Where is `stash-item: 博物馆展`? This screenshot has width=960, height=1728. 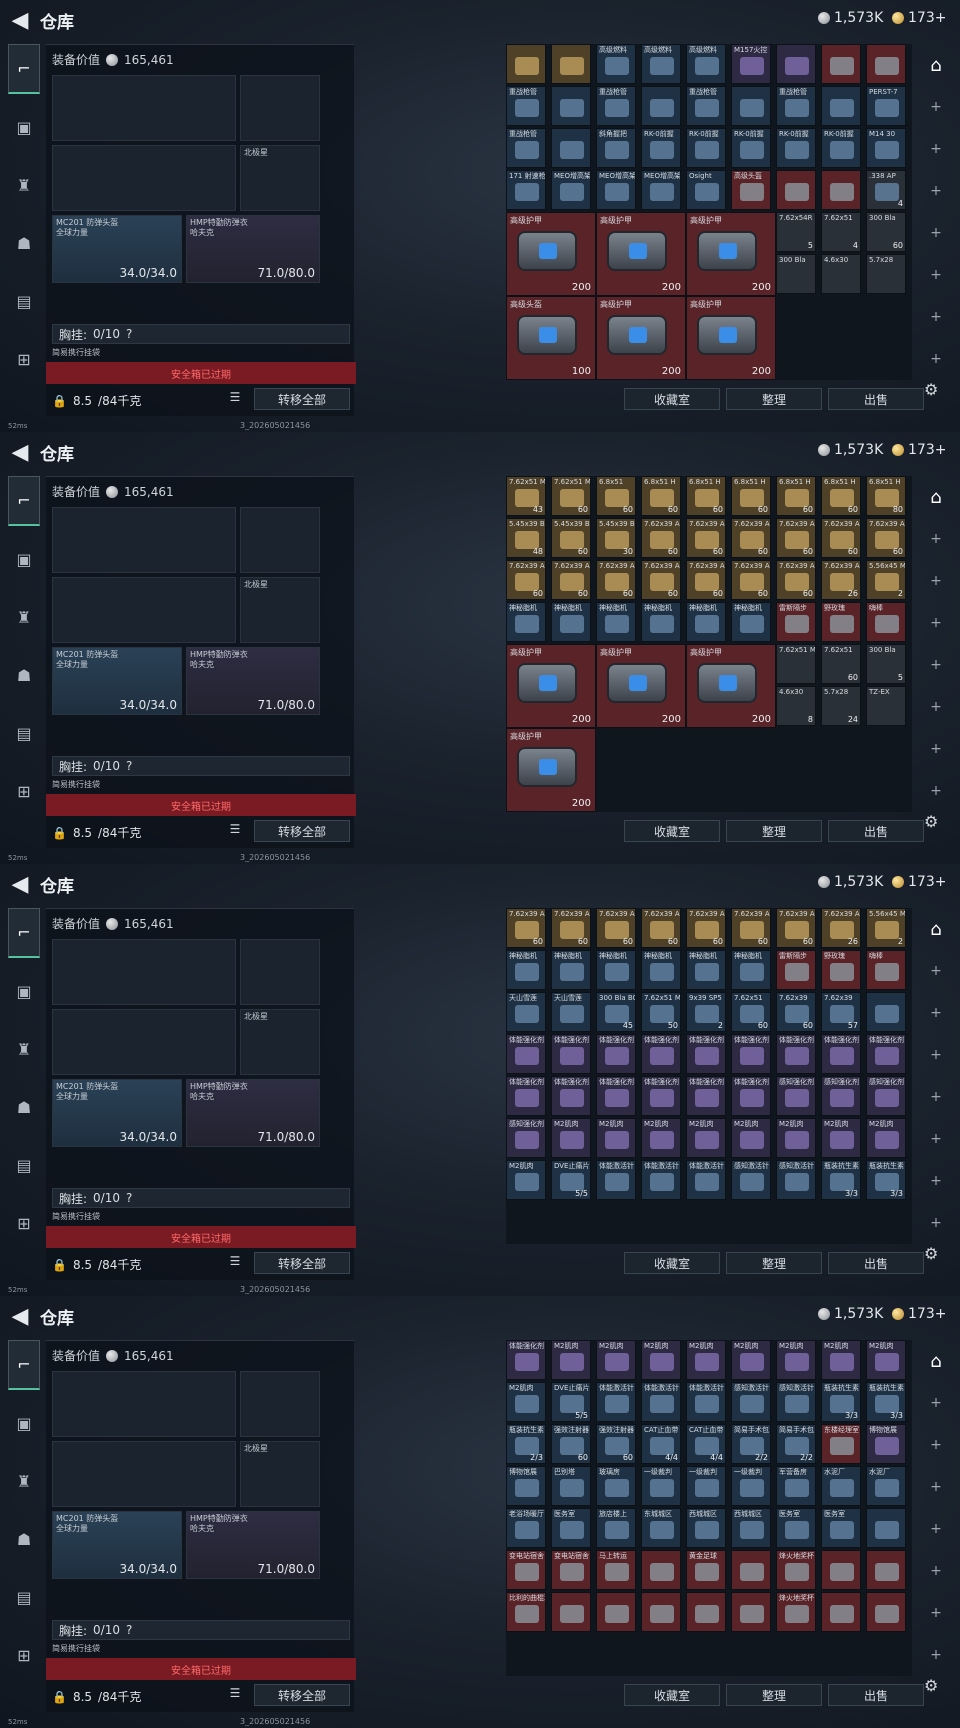 stash-item: 博物馆展 is located at coordinates (526, 1486).